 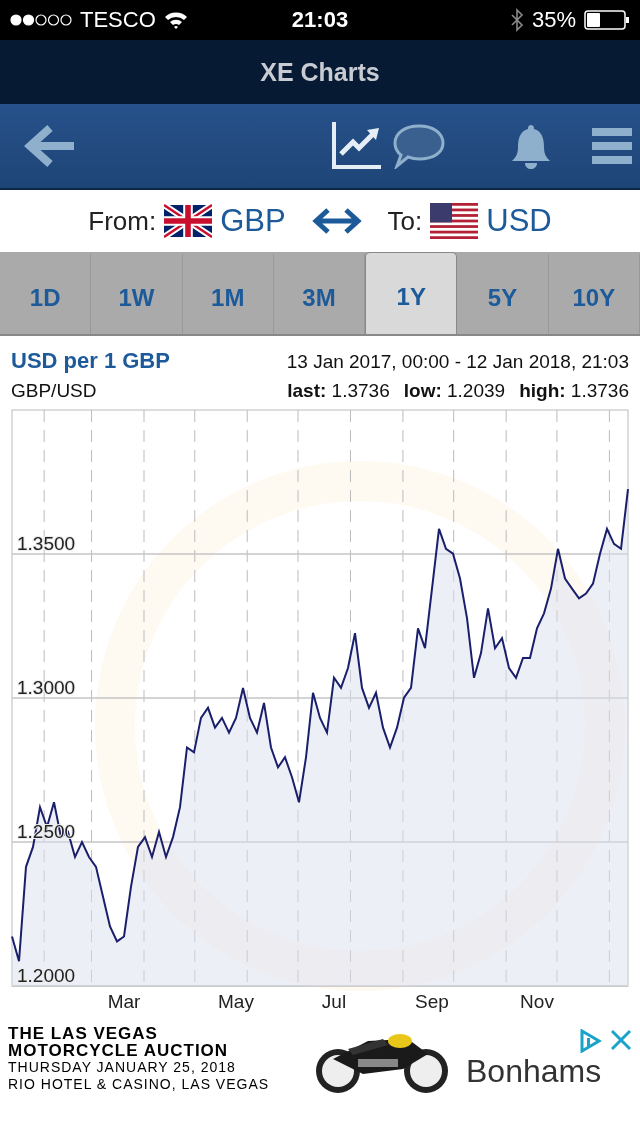 What do you see at coordinates (188, 221) in the screenshot?
I see `uk-flag-icon` at bounding box center [188, 221].